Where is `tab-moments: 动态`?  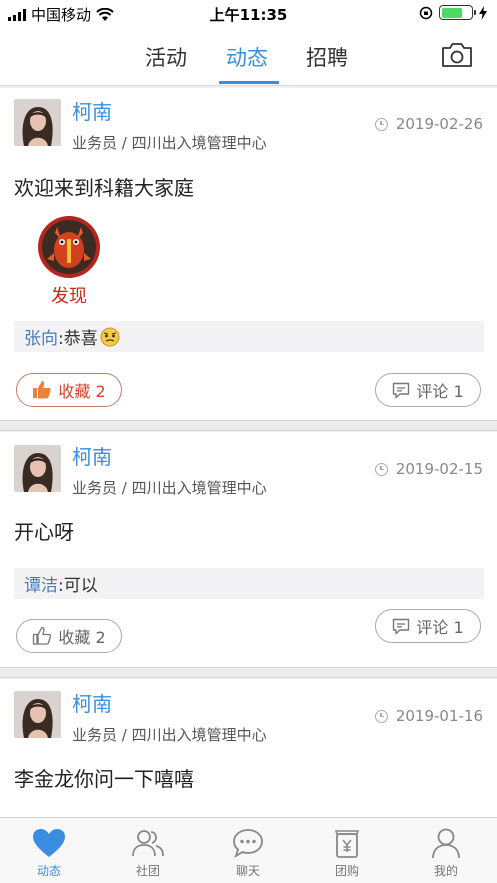
tab-moments: 动态 is located at coordinates (247, 57).